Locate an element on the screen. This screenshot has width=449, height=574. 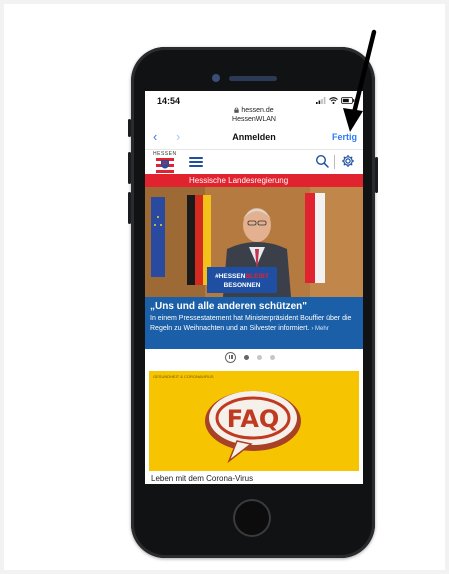
site-header: HESSEN is located at coordinates (254, 161).